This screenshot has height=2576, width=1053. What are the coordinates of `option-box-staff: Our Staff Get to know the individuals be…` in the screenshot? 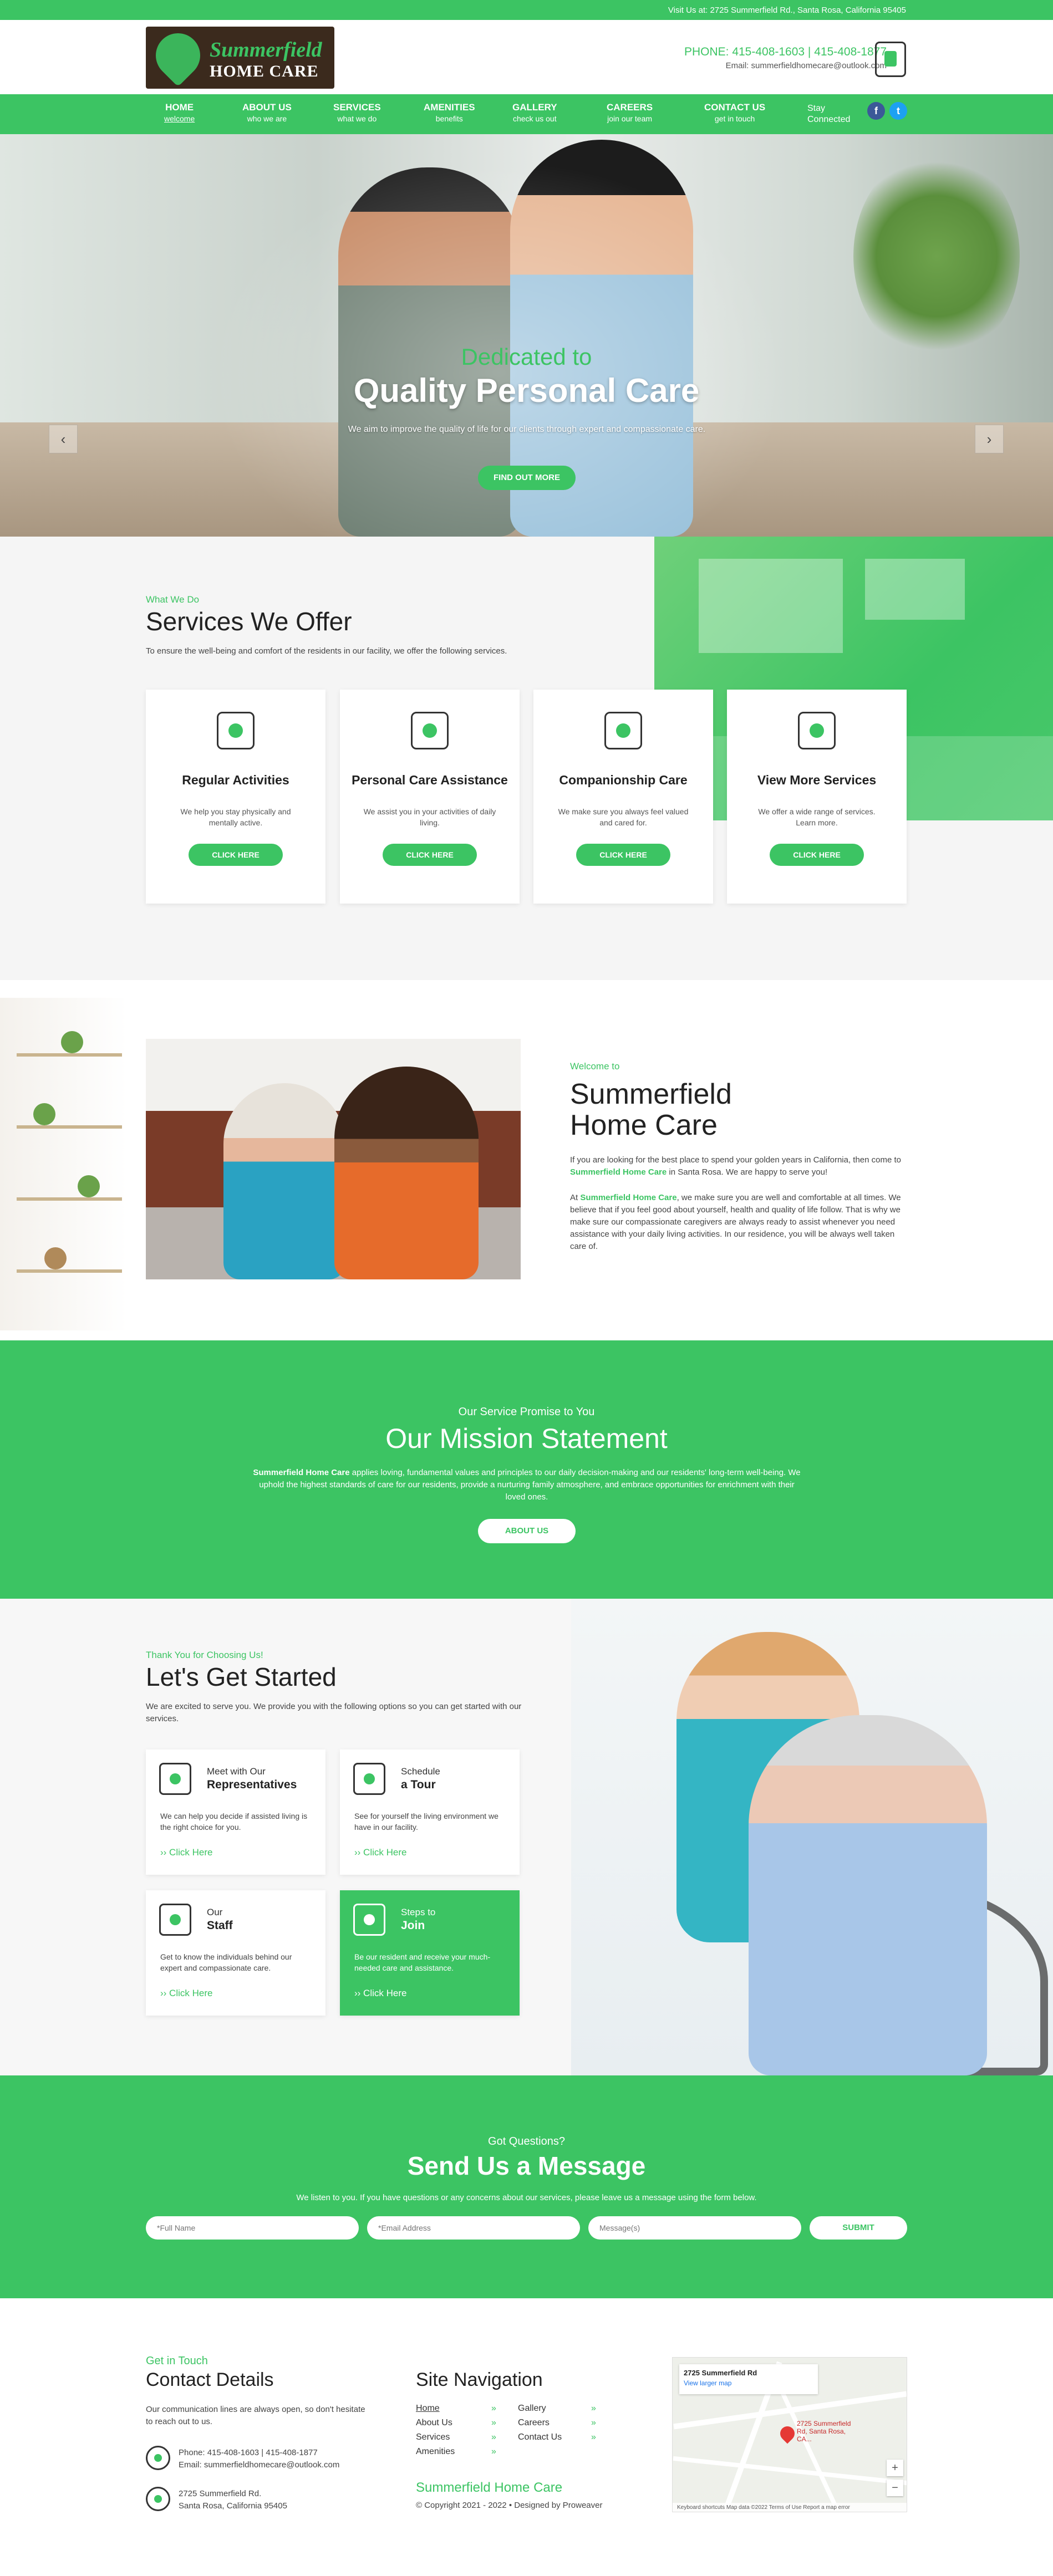 It's located at (235, 1953).